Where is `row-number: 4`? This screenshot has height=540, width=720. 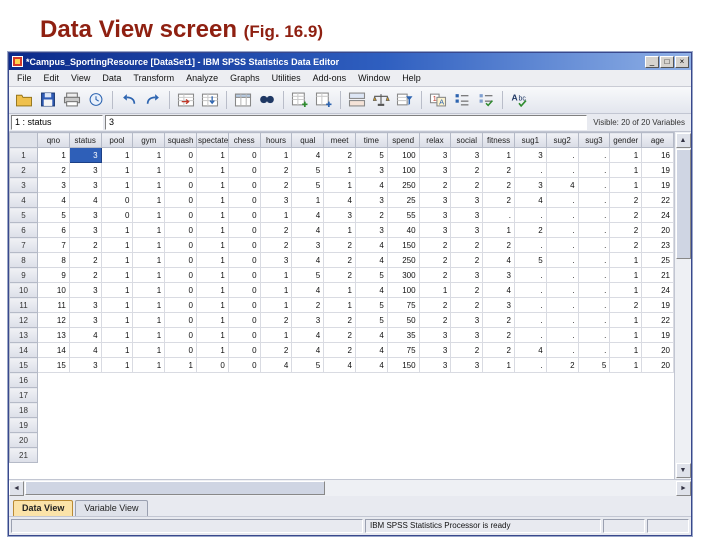
row-number: 4 is located at coordinates (23, 200).